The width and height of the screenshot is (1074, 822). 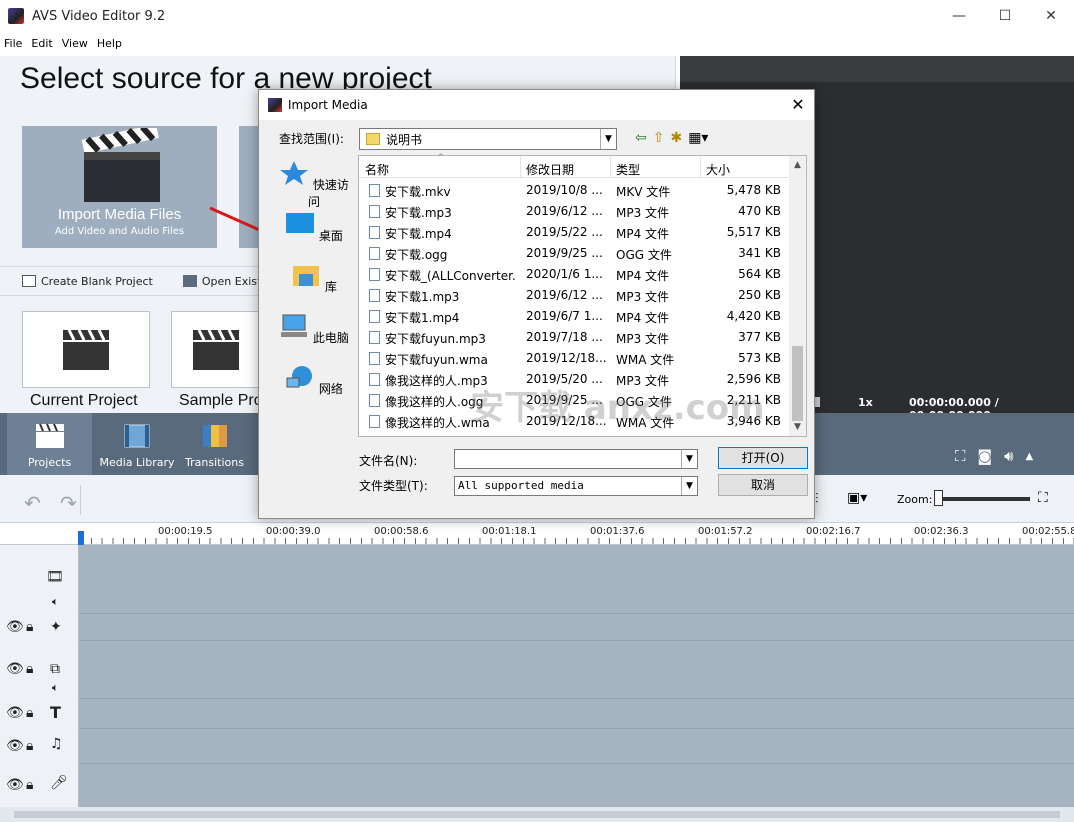 I want to click on audio-mixer-icon: ⫶, so click(x=817, y=499).